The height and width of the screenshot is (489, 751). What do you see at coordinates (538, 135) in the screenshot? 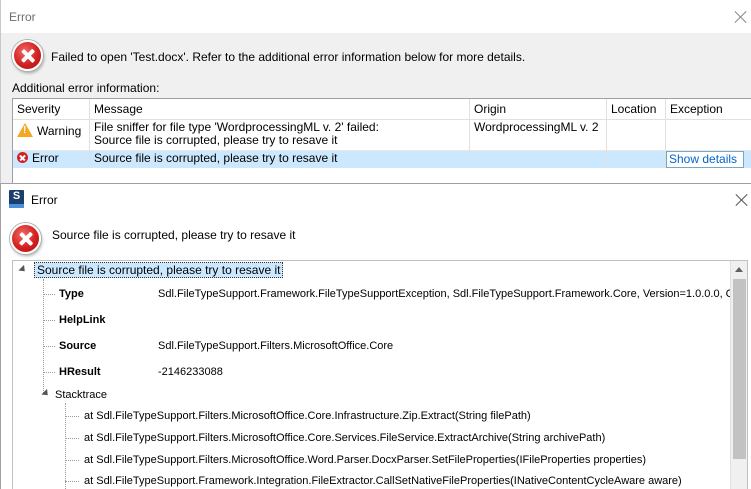
I see `origin-cell: WordprocessingML v. 2` at bounding box center [538, 135].